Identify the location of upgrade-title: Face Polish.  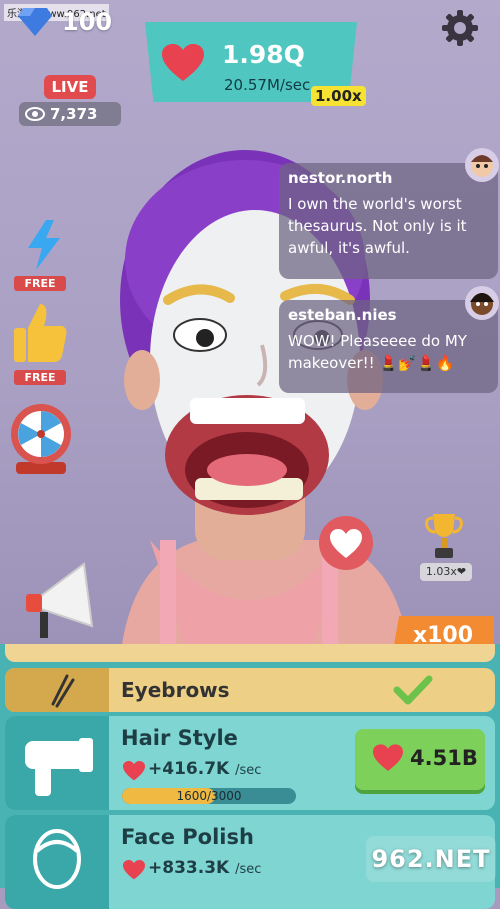
(187, 837).